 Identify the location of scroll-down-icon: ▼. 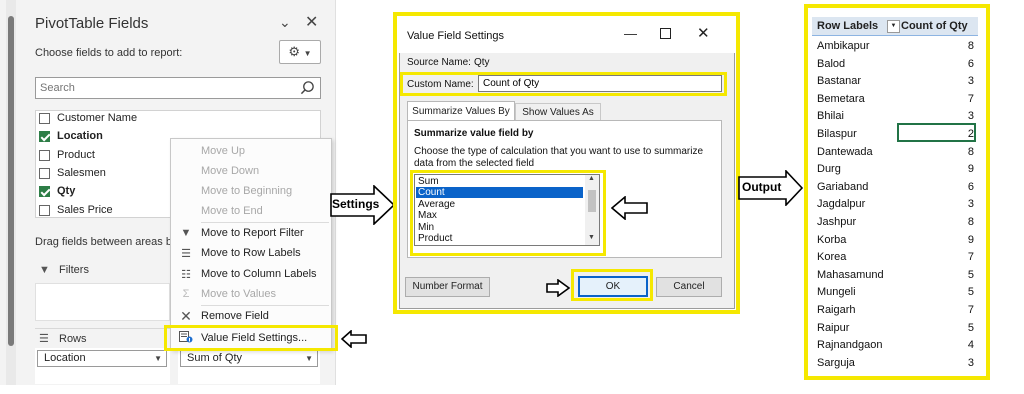
(591, 237).